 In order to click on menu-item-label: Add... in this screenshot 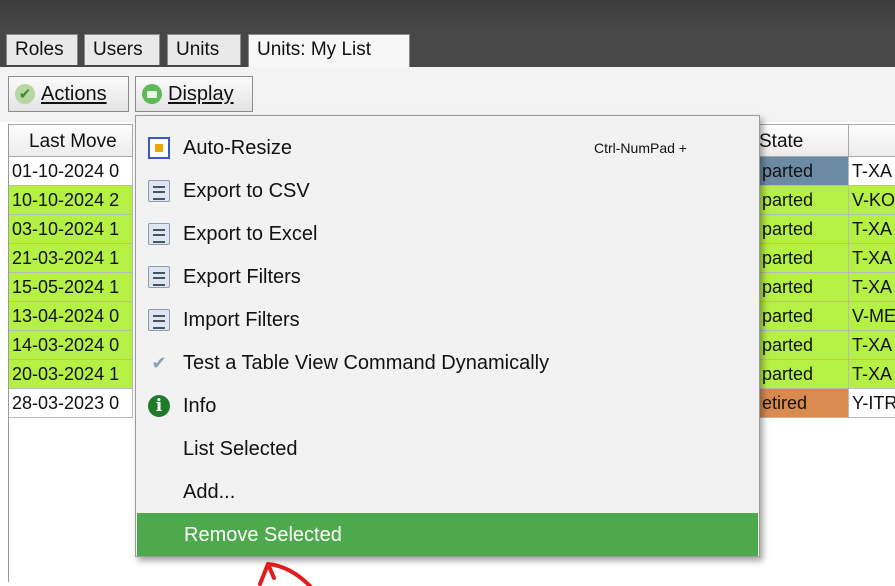, I will do `click(209, 492)`.